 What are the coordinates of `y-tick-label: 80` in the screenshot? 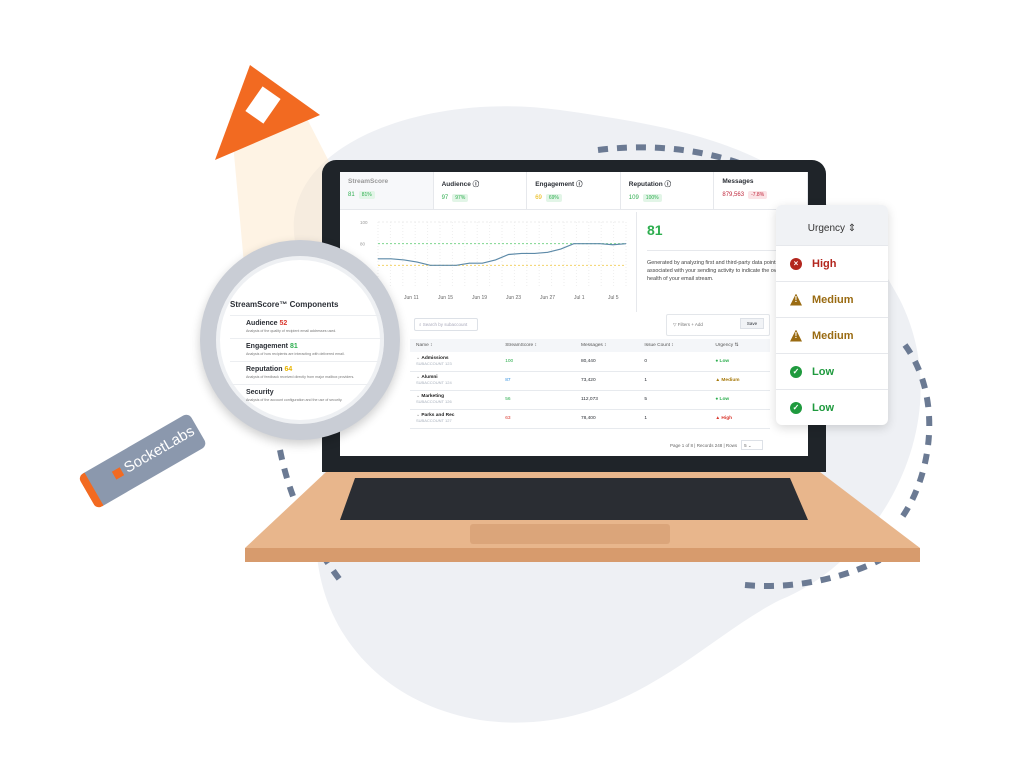 It's located at (363, 244).